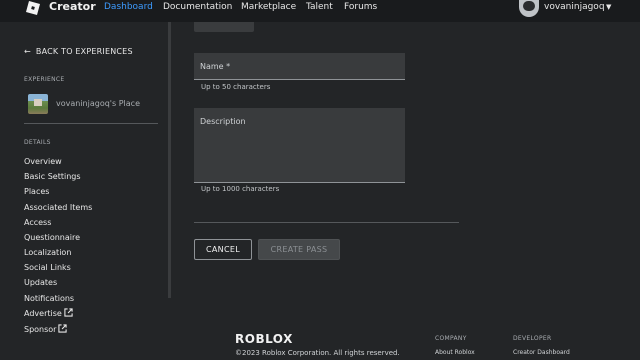 Image resolution: width=640 pixels, height=360 pixels. I want to click on sidebar-item-questionnaire: Questionnaire, so click(52, 237).